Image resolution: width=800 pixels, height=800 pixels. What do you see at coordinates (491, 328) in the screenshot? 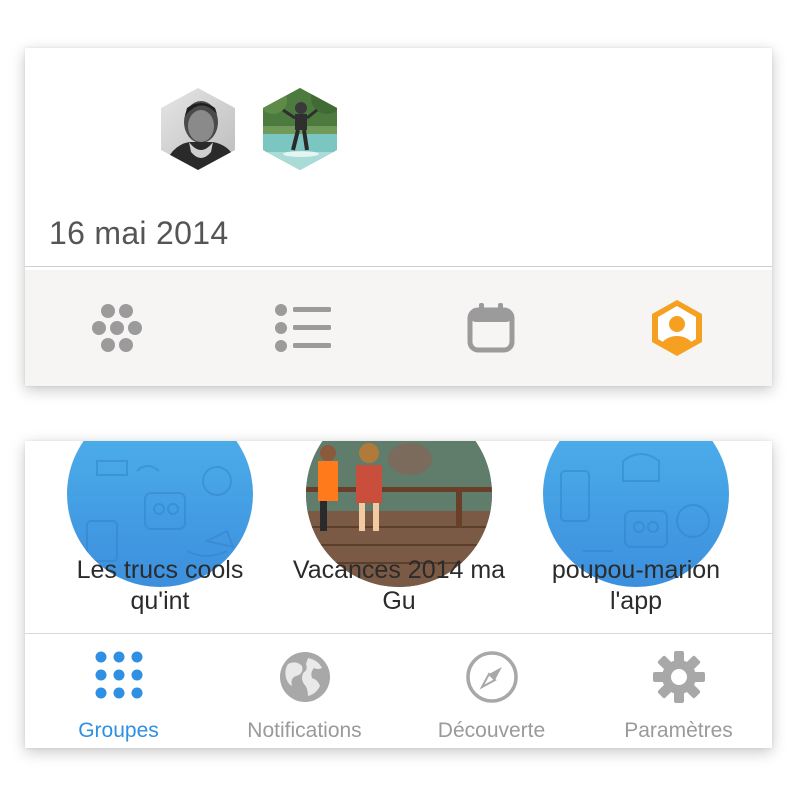
I see `calendar-icon` at bounding box center [491, 328].